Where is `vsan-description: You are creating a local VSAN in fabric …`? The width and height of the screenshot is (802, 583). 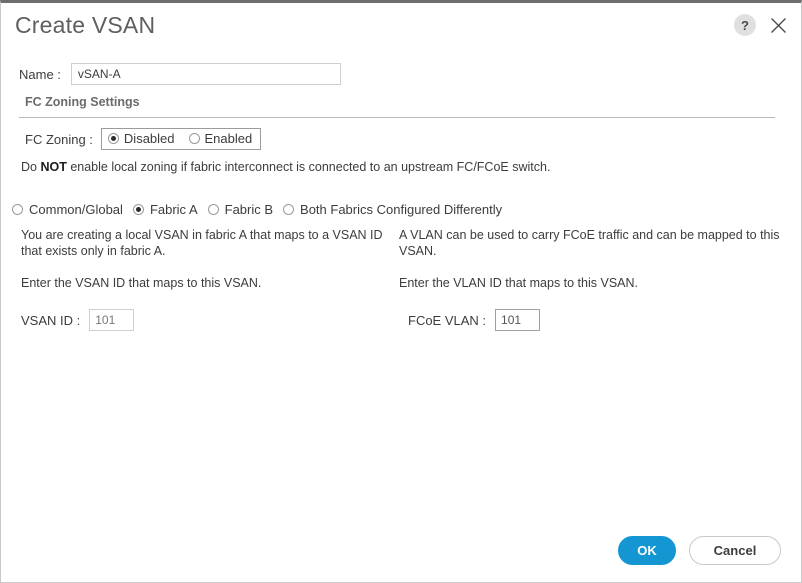 vsan-description: You are creating a local VSAN in fabric … is located at coordinates (202, 243).